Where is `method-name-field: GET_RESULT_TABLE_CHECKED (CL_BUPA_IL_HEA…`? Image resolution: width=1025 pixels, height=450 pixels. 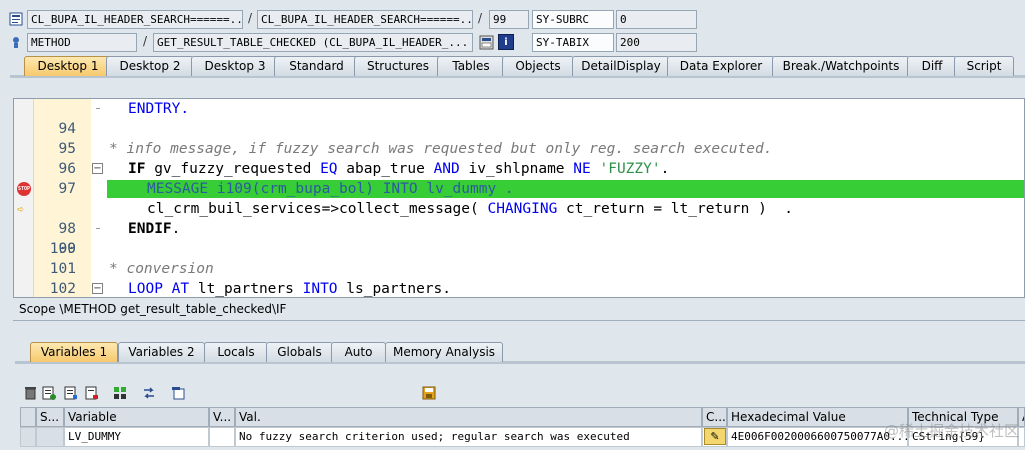 method-name-field: GET_RESULT_TABLE_CHECKED (CL_BUPA_IL_HEA… is located at coordinates (313, 42).